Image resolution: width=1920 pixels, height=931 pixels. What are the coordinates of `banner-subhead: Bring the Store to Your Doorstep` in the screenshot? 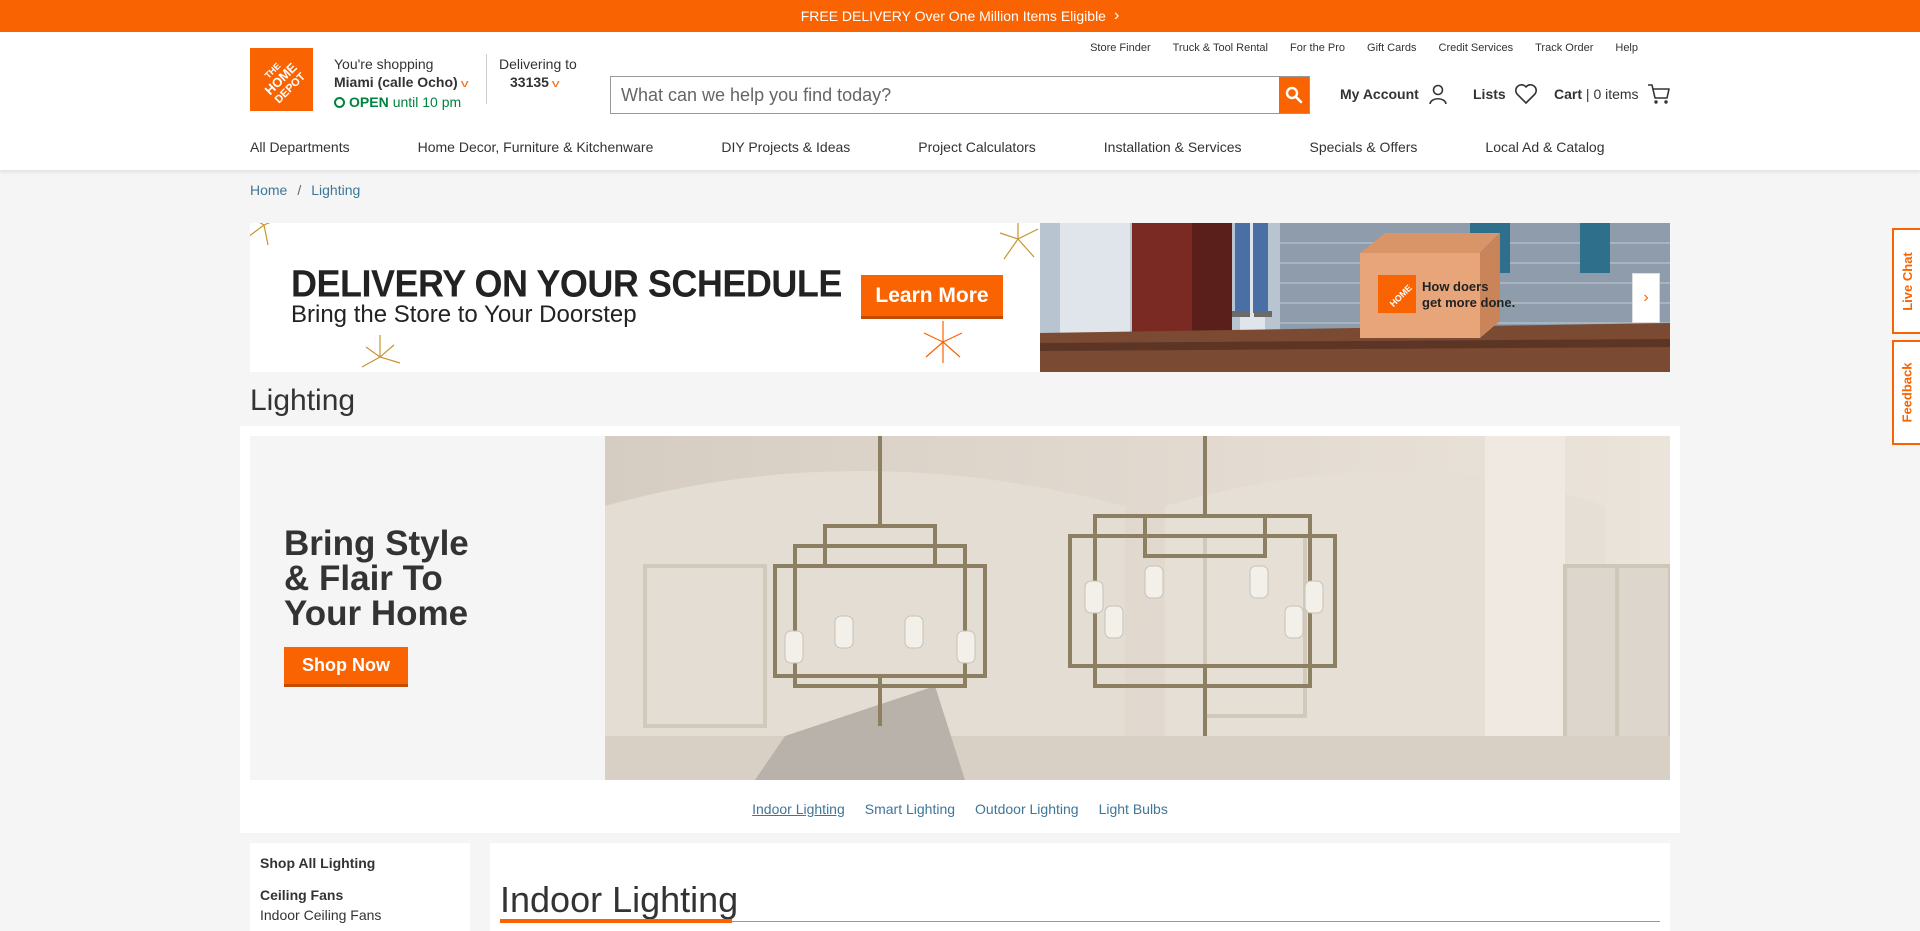 It's located at (464, 314).